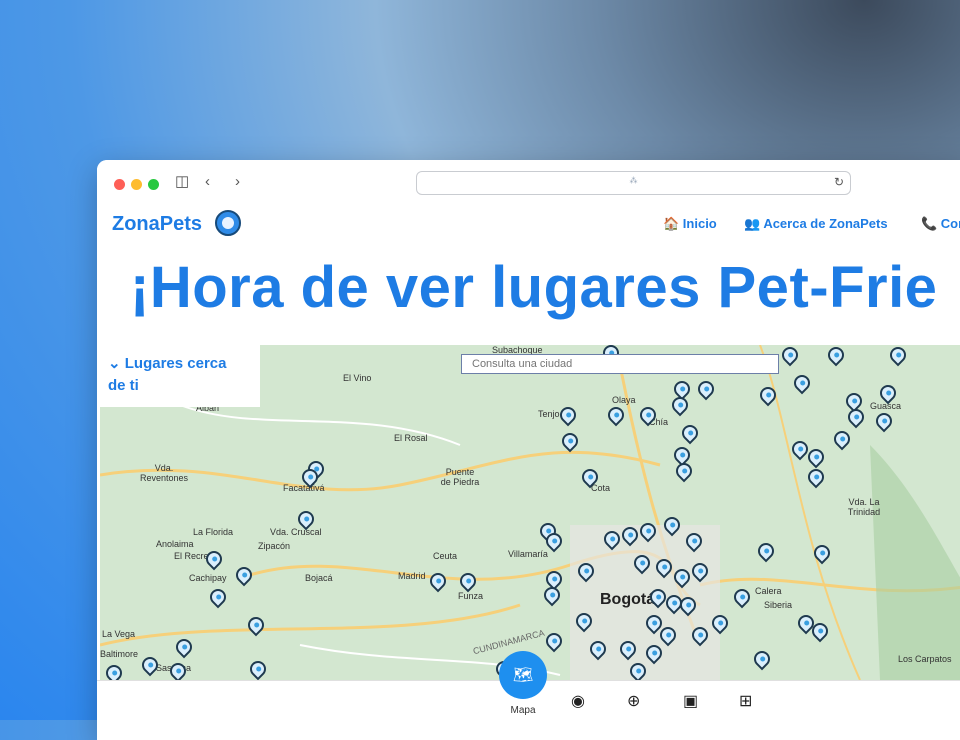  What do you see at coordinates (690, 224) in the screenshot?
I see `nav-inicio: 🏠 Inicio` at bounding box center [690, 224].